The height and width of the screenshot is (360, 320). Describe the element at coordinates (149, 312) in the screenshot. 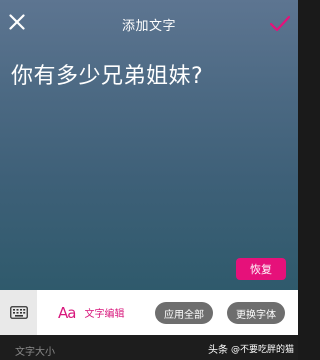

I see `edit-toolbar: Aa 文字编辑 应用全部 更换字体` at that location.